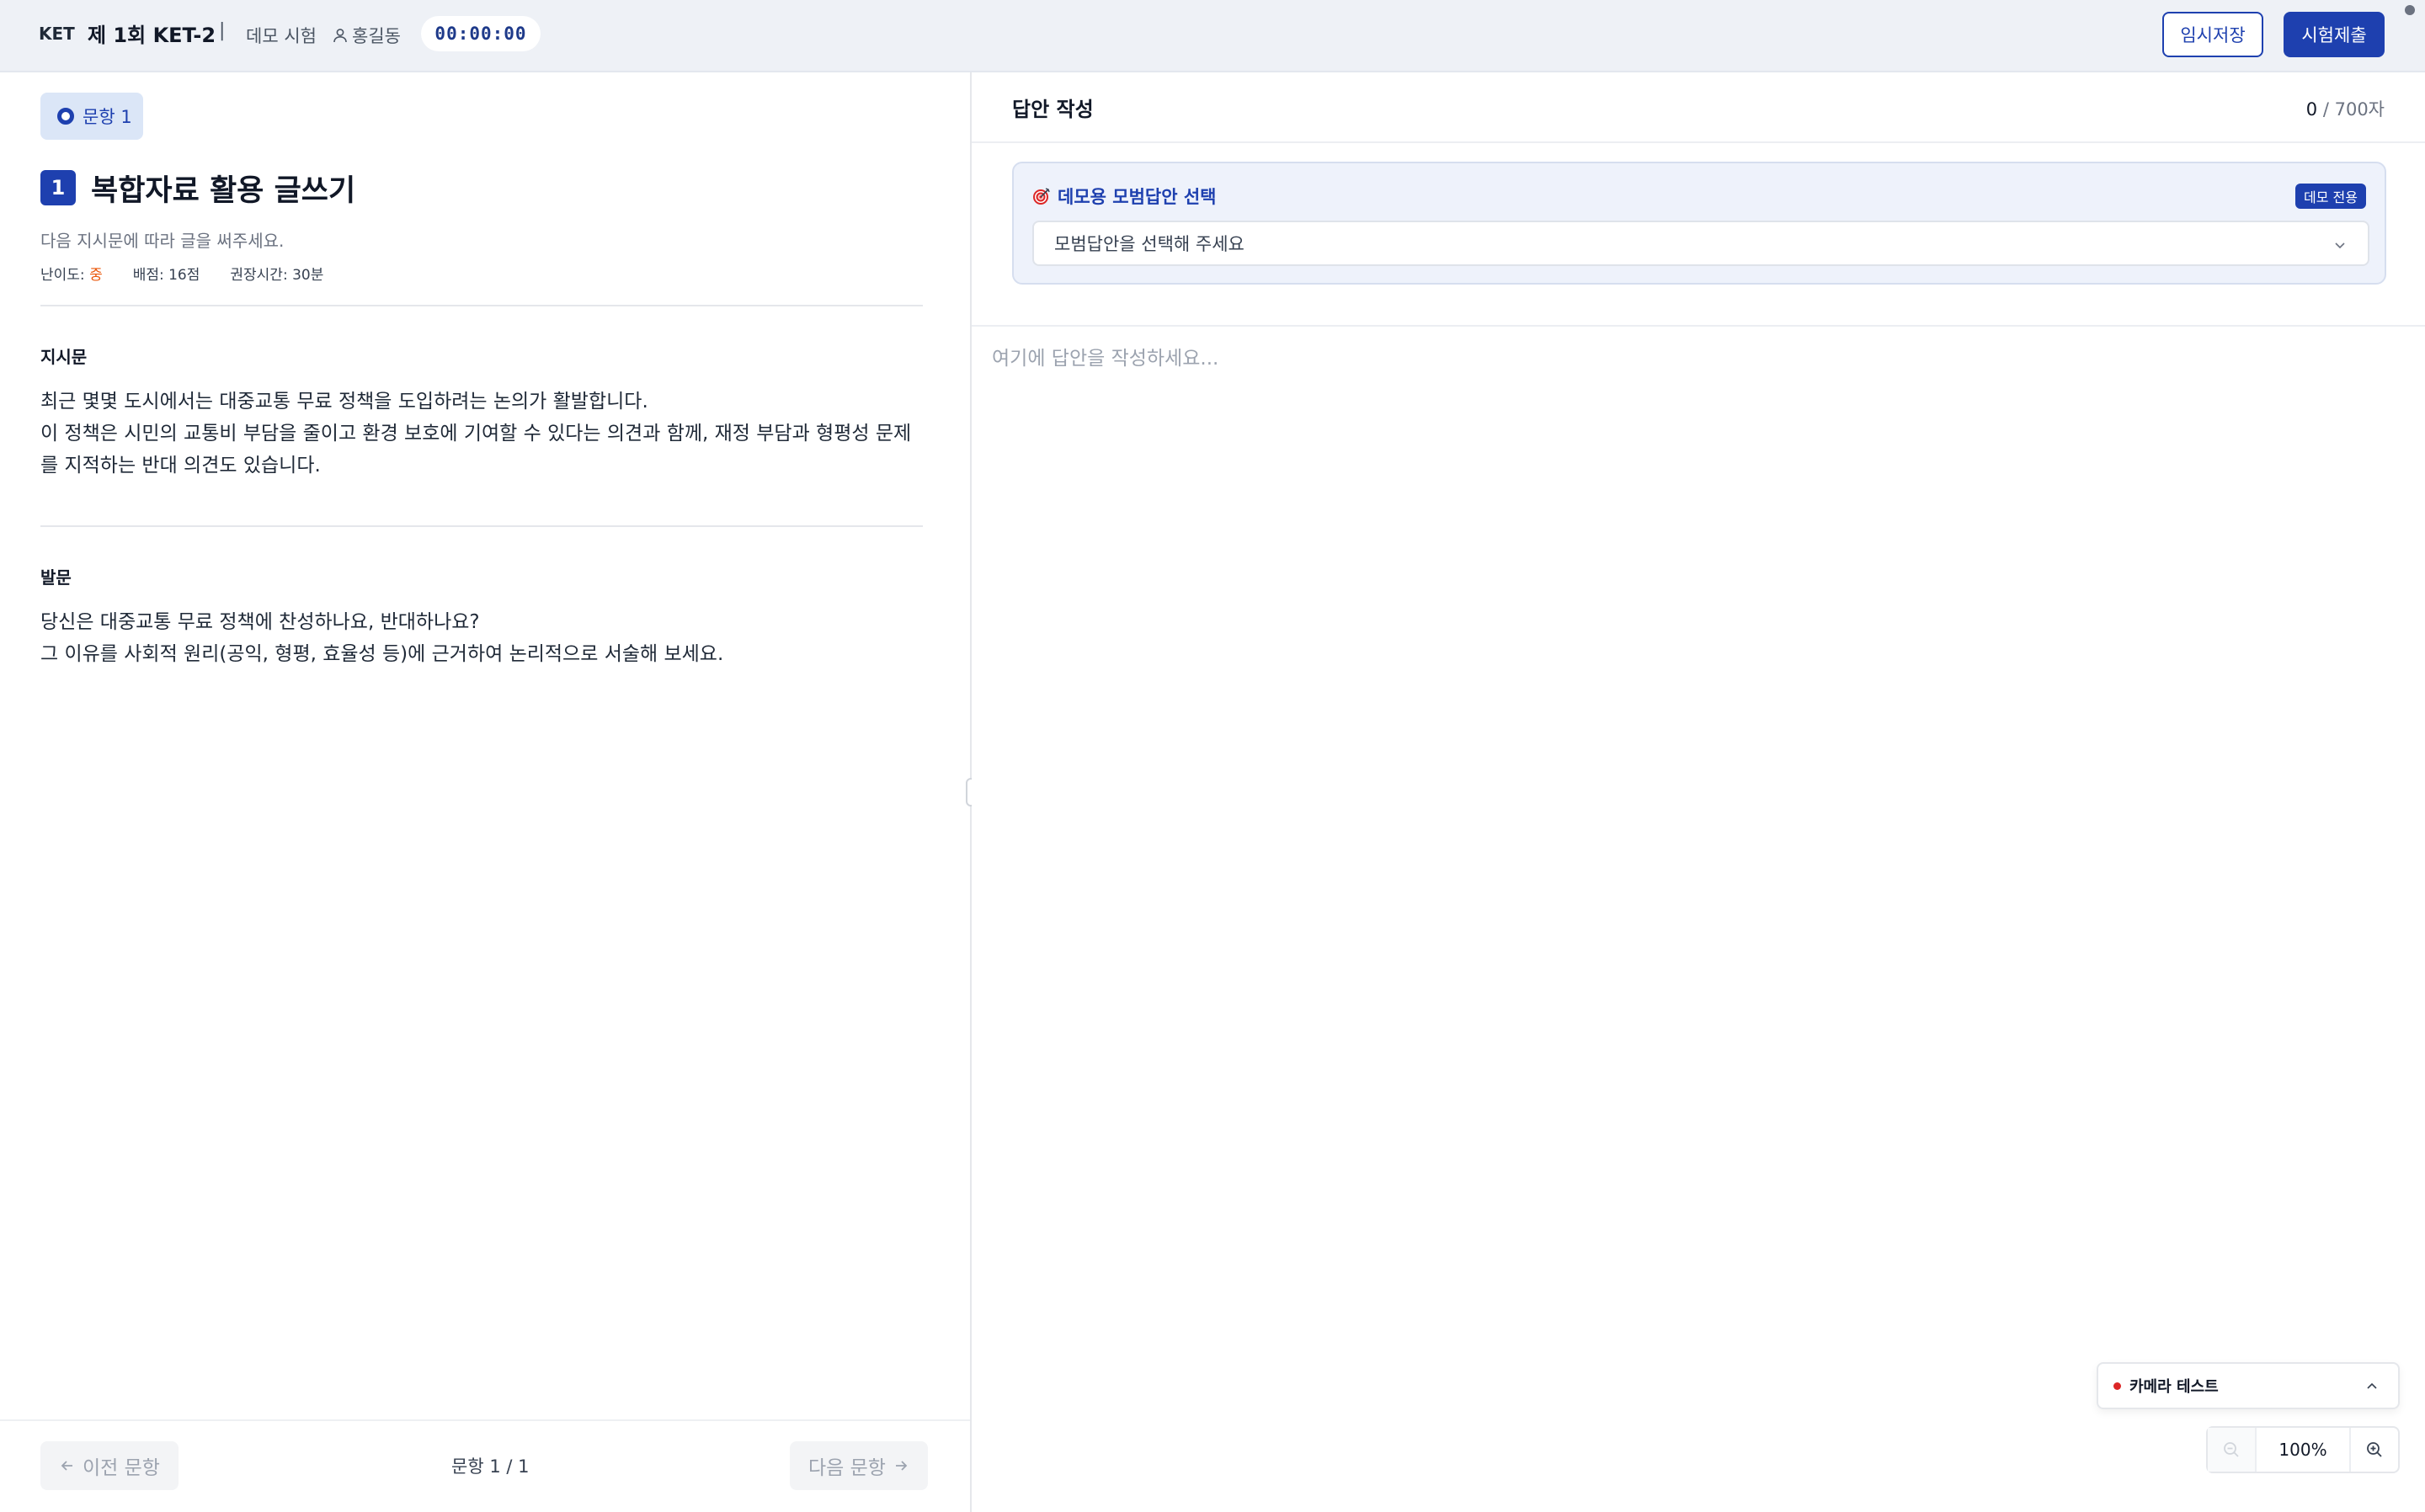 The width and height of the screenshot is (2425, 1512). I want to click on exam-code: KET, so click(57, 34).